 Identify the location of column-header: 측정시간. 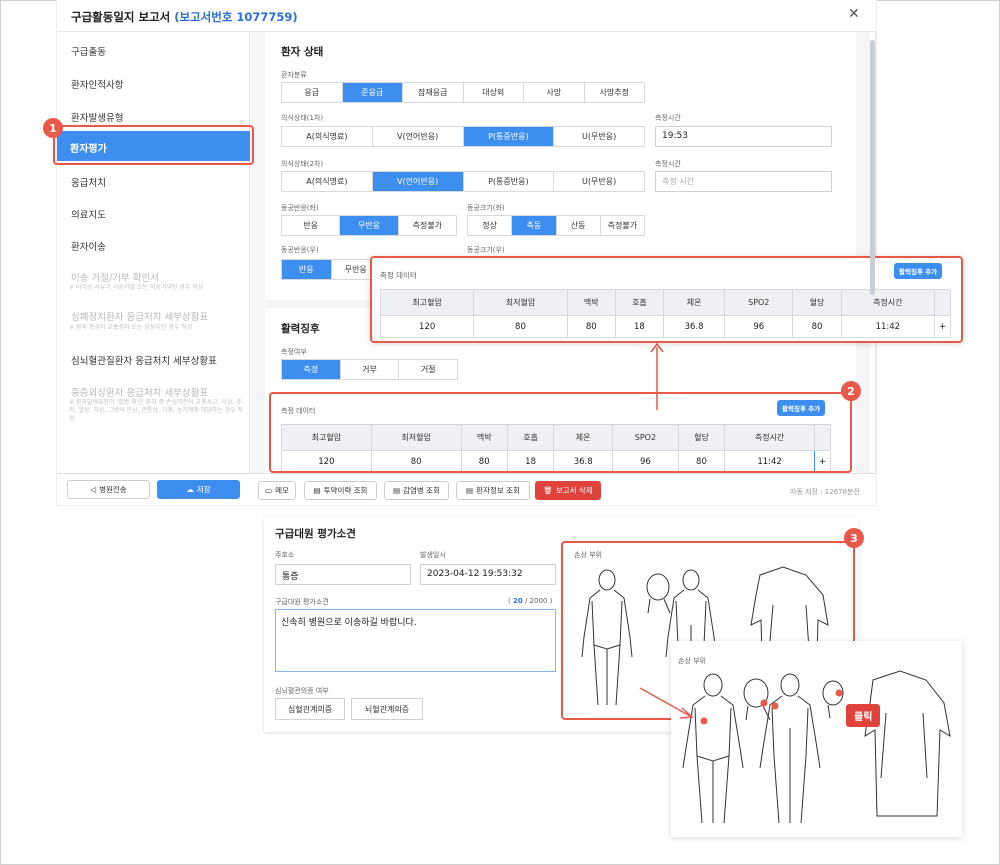
(888, 302).